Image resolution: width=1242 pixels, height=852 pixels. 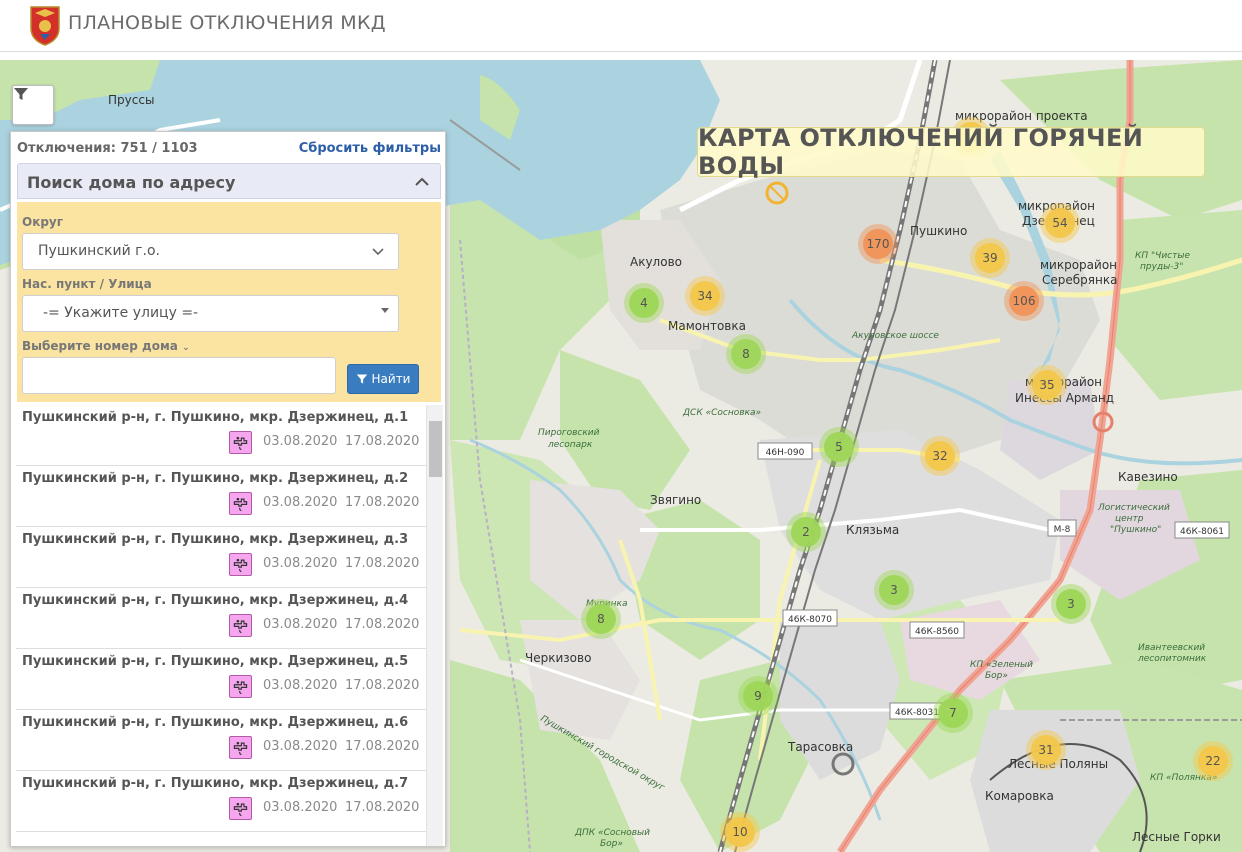 I want to click on place-logistic3: "Пушкино", so click(x=1135, y=530).